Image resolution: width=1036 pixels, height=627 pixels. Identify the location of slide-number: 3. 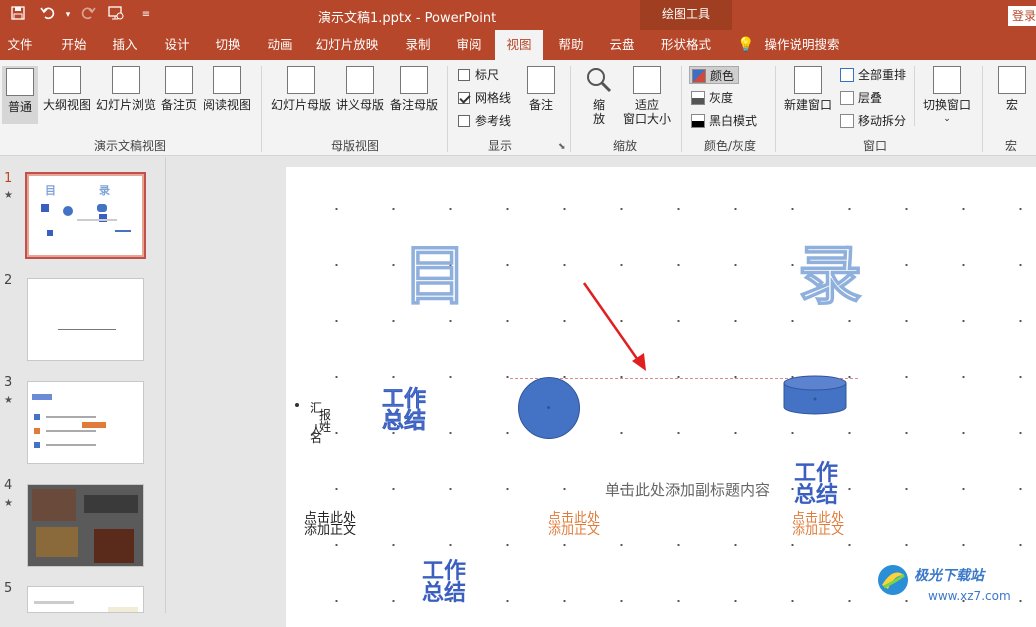
(8, 382).